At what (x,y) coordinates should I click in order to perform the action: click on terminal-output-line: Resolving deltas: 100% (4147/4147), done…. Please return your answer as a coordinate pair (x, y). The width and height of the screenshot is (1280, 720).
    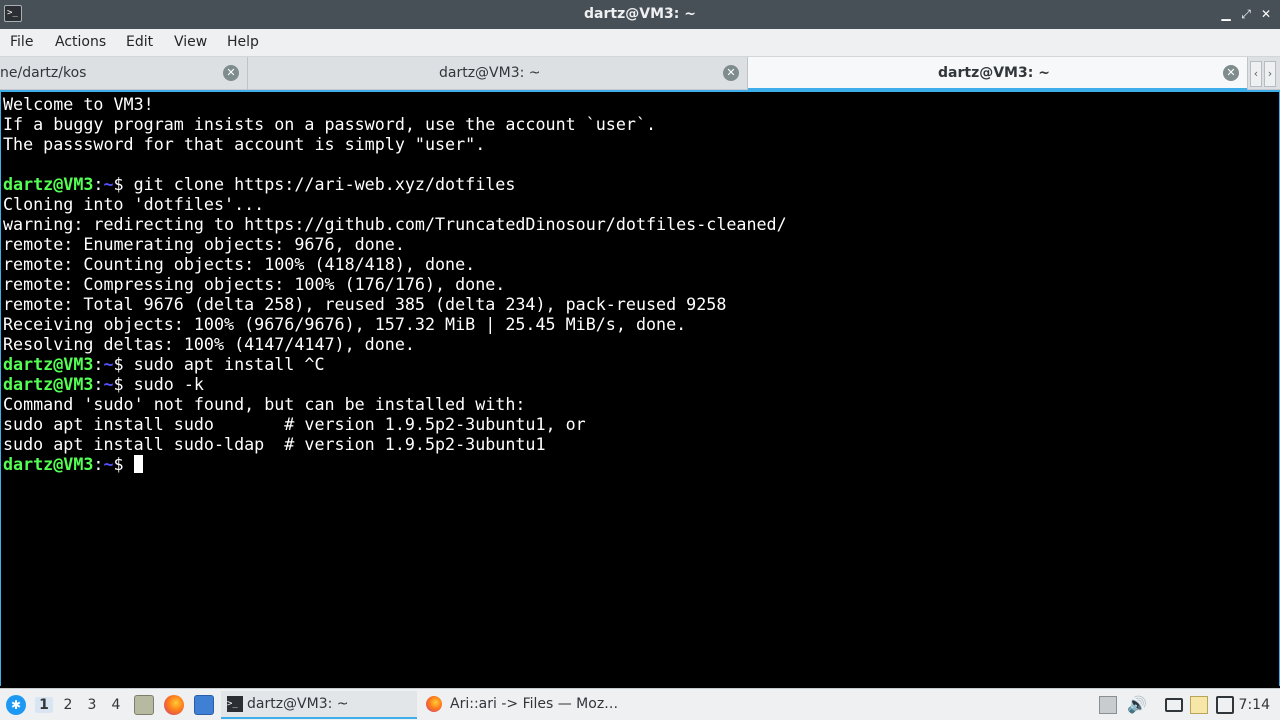
    Looking at the image, I should click on (209, 344).